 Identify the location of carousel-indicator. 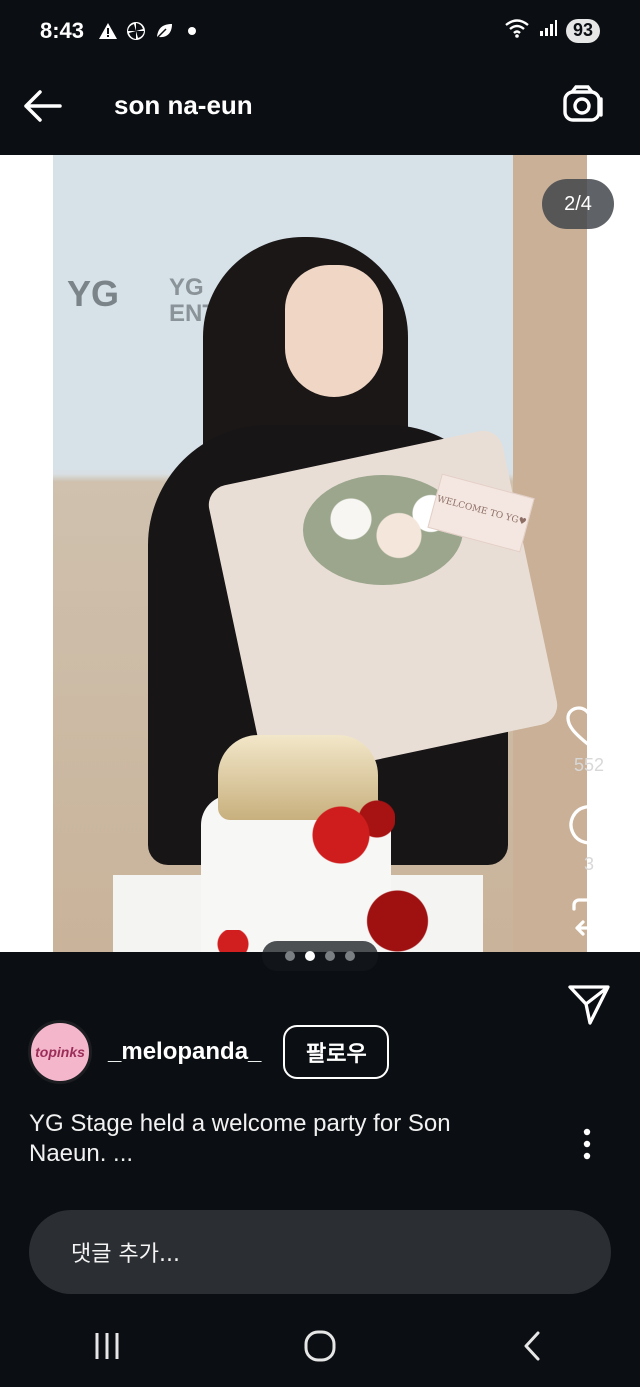
(320, 956).